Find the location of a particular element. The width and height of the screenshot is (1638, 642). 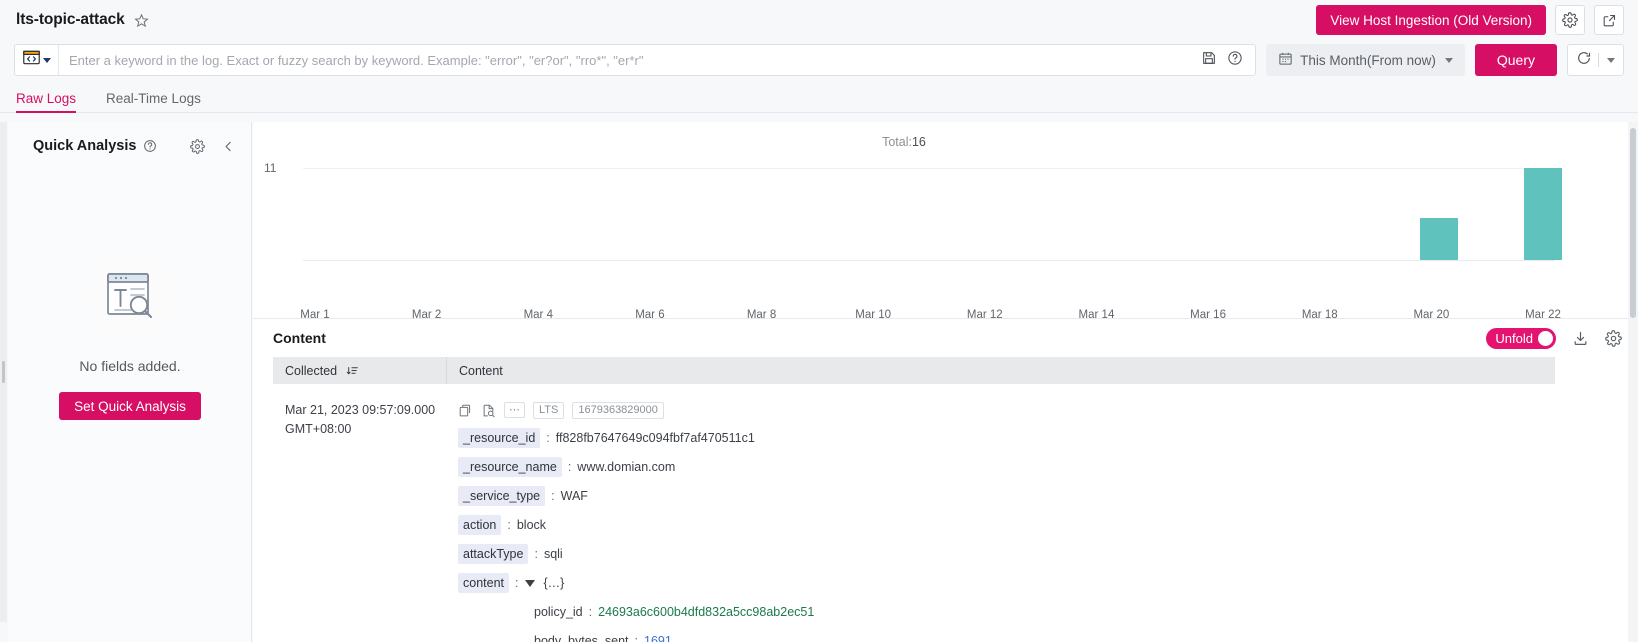

content-header-actions: Unfold is located at coordinates (1554, 338).